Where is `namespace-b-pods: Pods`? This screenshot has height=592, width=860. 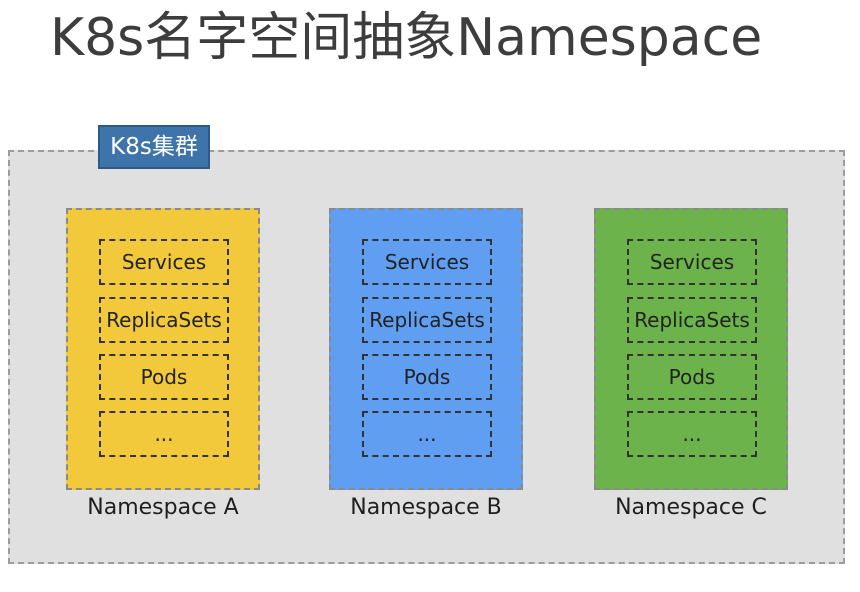
namespace-b-pods: Pods is located at coordinates (427, 377).